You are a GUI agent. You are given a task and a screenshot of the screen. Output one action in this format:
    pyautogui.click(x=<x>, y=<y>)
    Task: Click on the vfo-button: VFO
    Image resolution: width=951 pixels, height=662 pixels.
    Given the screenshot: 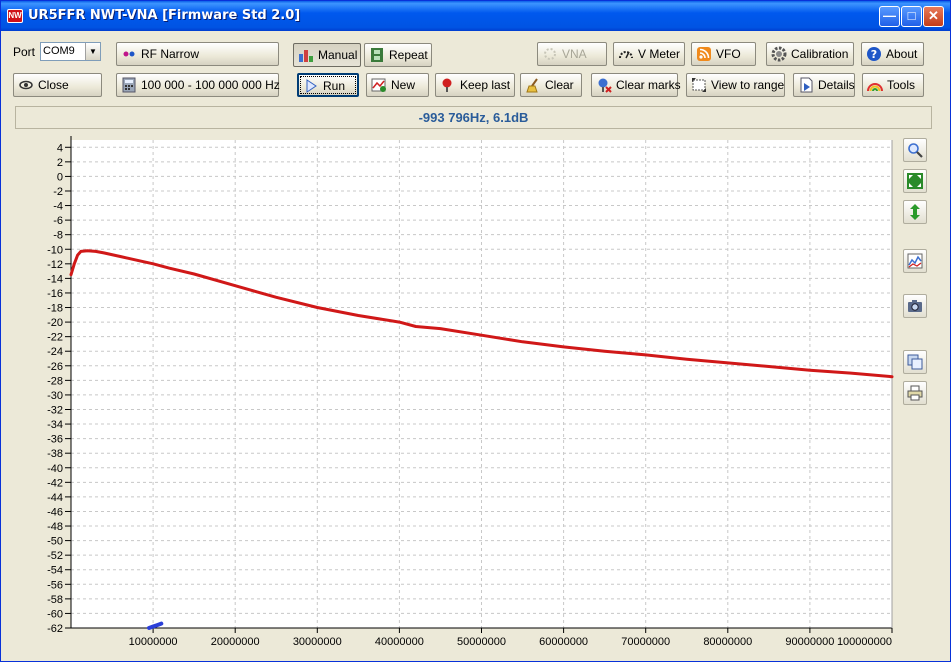 What is the action you would take?
    pyautogui.click(x=723, y=54)
    